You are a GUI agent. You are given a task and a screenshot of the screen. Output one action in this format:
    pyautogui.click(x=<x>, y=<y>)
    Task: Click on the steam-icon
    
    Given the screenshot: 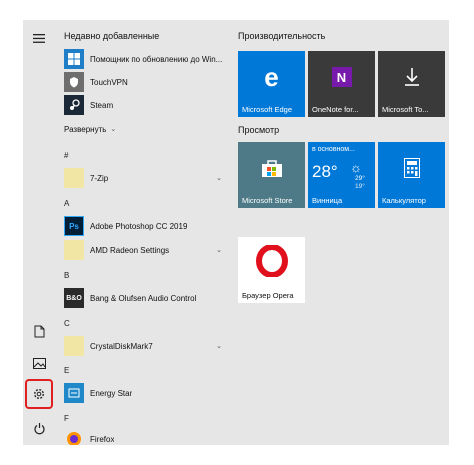 What is the action you would take?
    pyautogui.click(x=74, y=105)
    